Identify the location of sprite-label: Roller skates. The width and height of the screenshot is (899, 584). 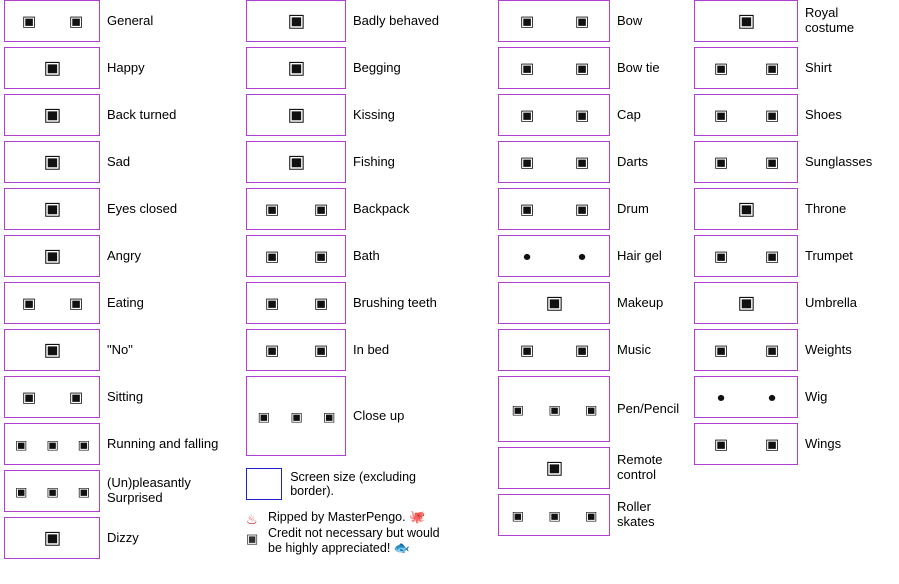
(636, 514).